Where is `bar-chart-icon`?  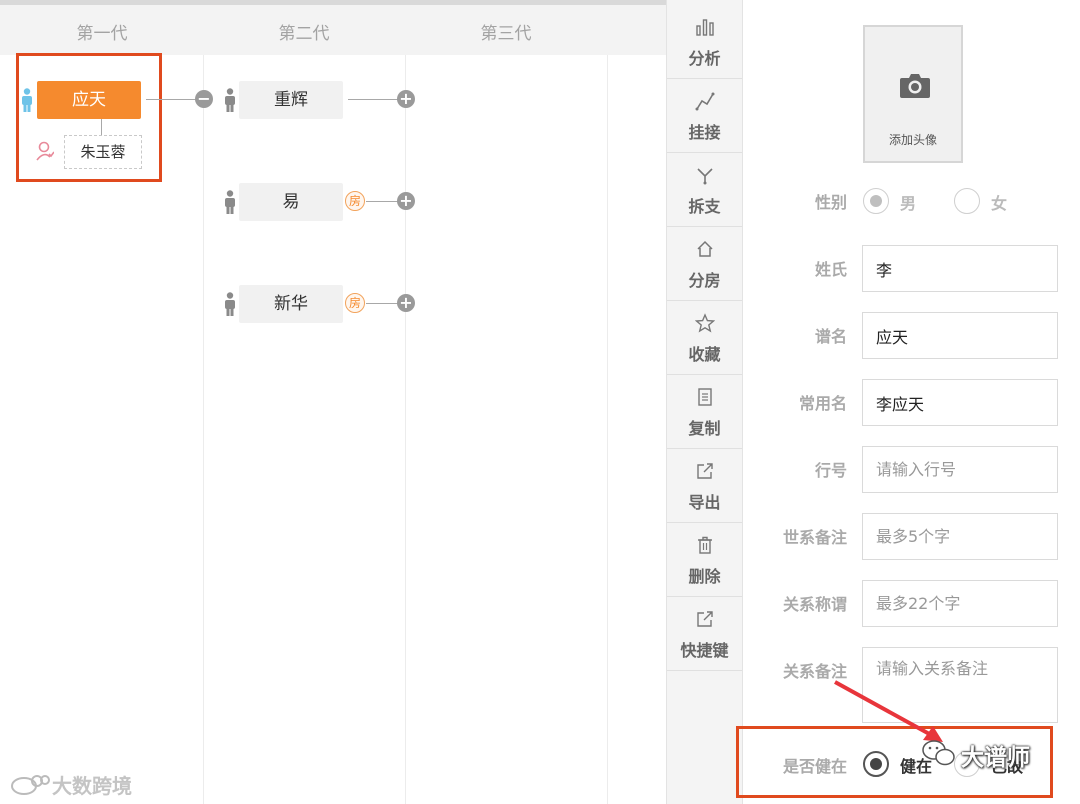
bar-chart-icon is located at coordinates (705, 27).